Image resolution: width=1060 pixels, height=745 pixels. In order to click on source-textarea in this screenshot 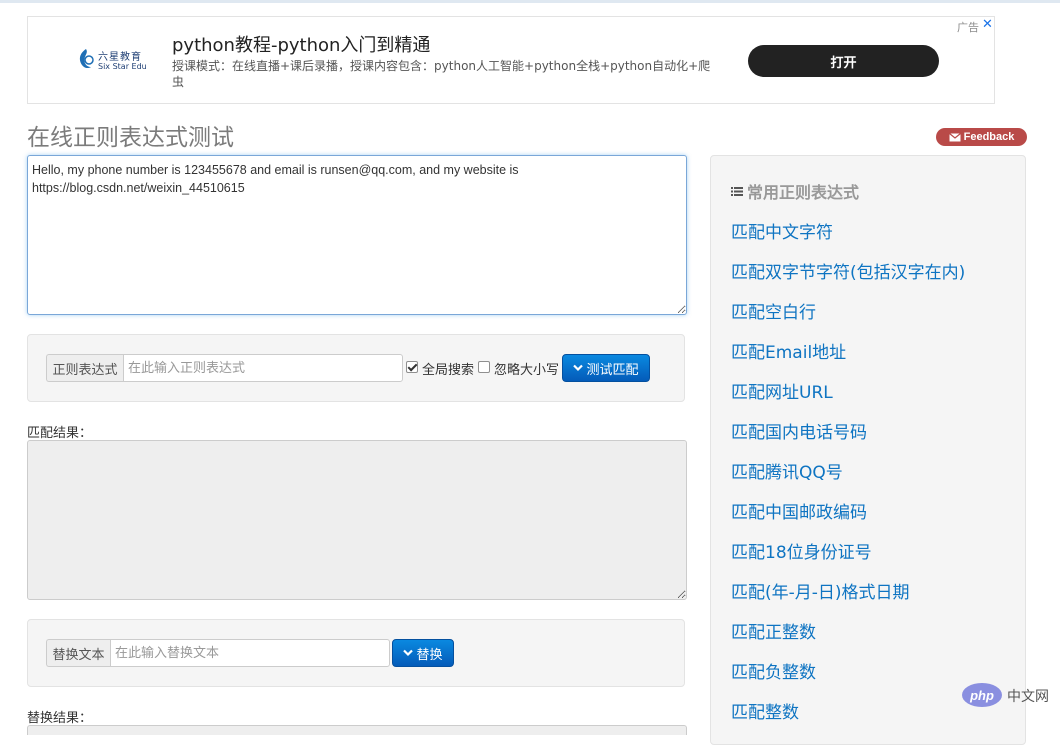, I will do `click(357, 235)`.